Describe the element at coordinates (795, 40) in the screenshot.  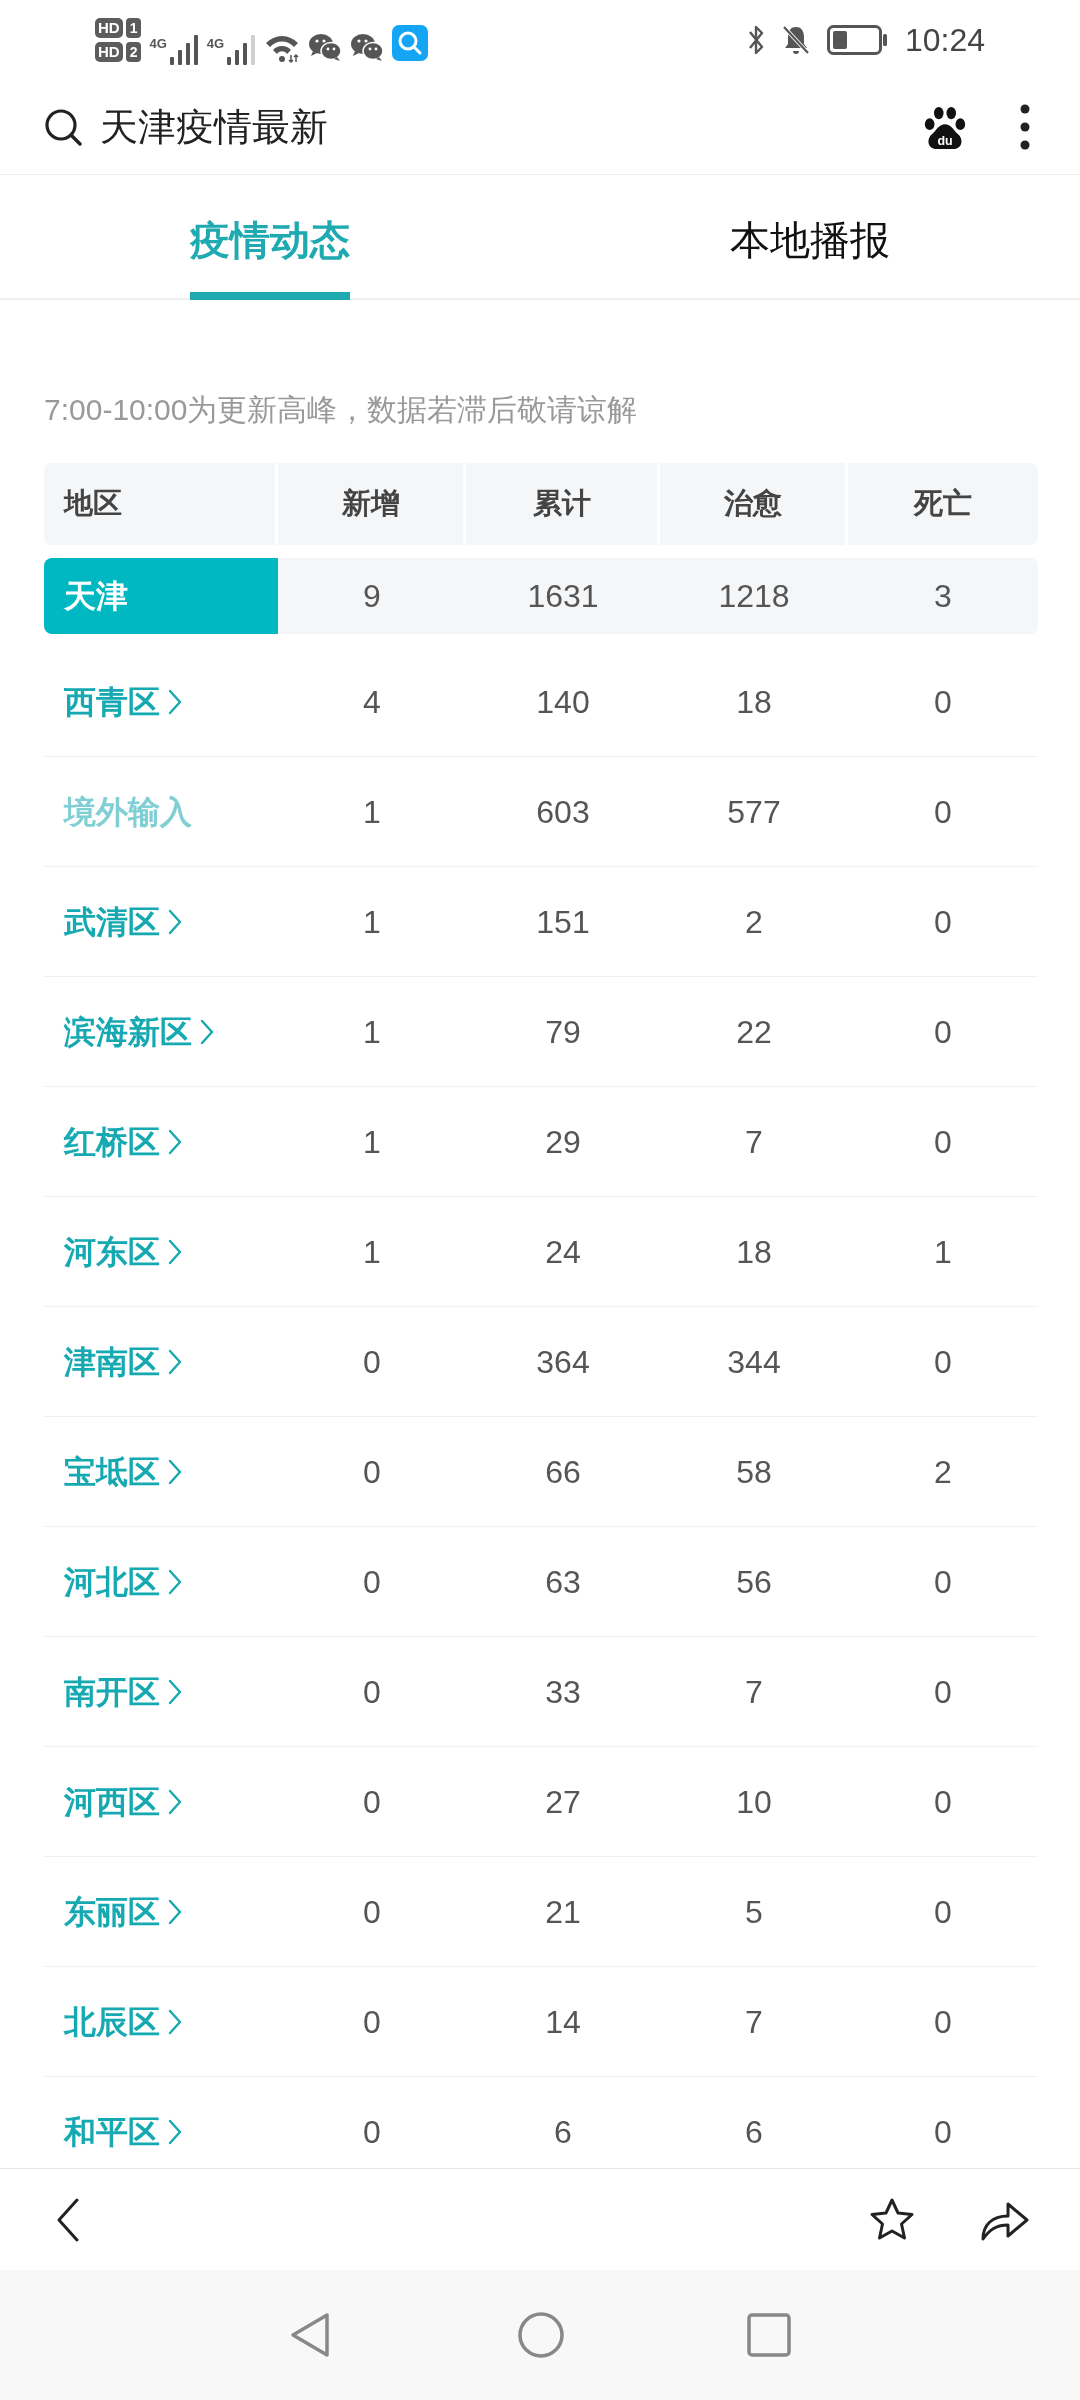
I see `bell-off-icon` at that location.